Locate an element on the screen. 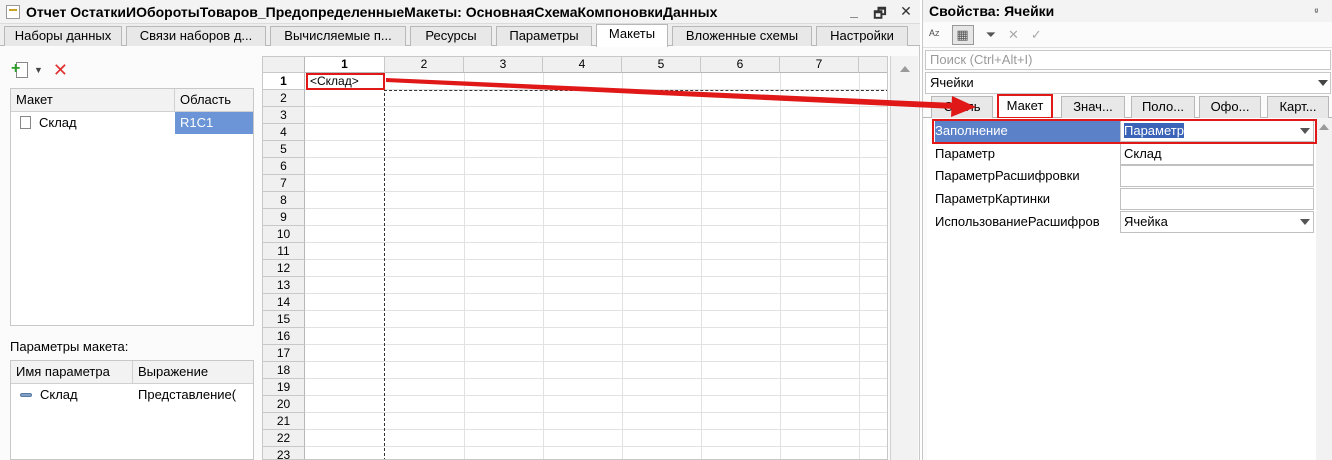  dropdown-icon: ▼ is located at coordinates (38, 70).